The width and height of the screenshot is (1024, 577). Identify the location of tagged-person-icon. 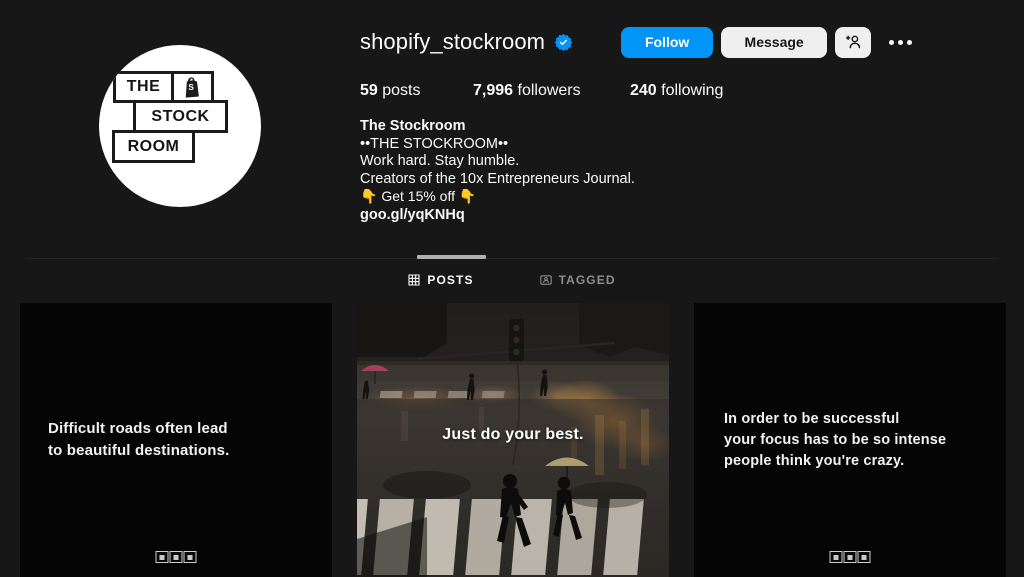
(545, 280).